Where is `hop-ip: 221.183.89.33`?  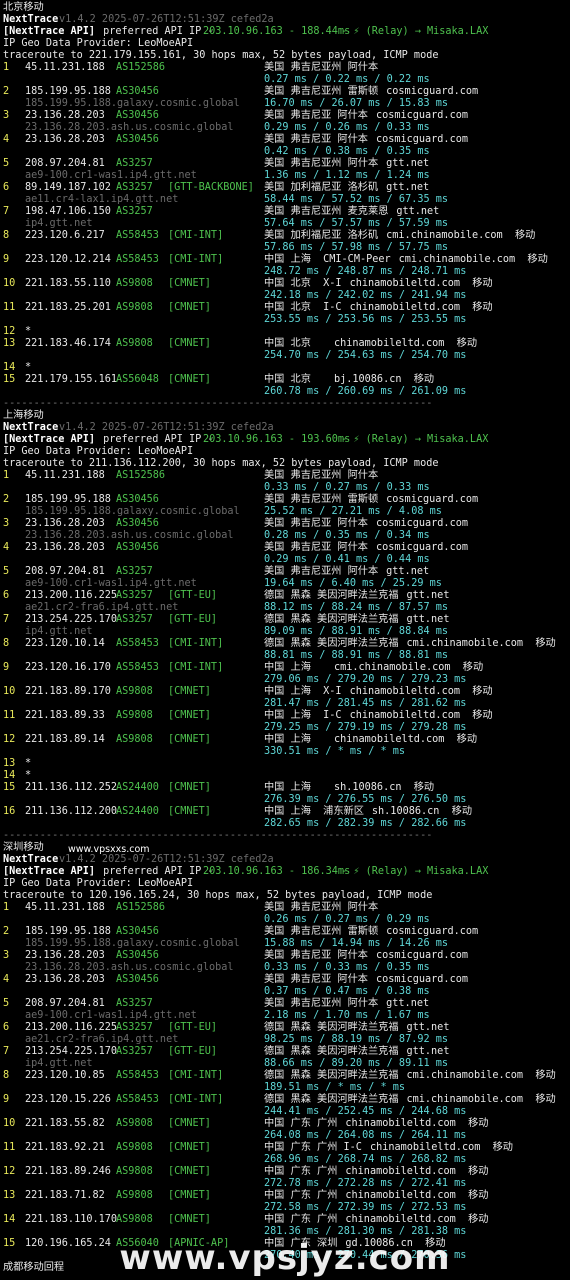 hop-ip: 221.183.89.33 is located at coordinates (65, 715).